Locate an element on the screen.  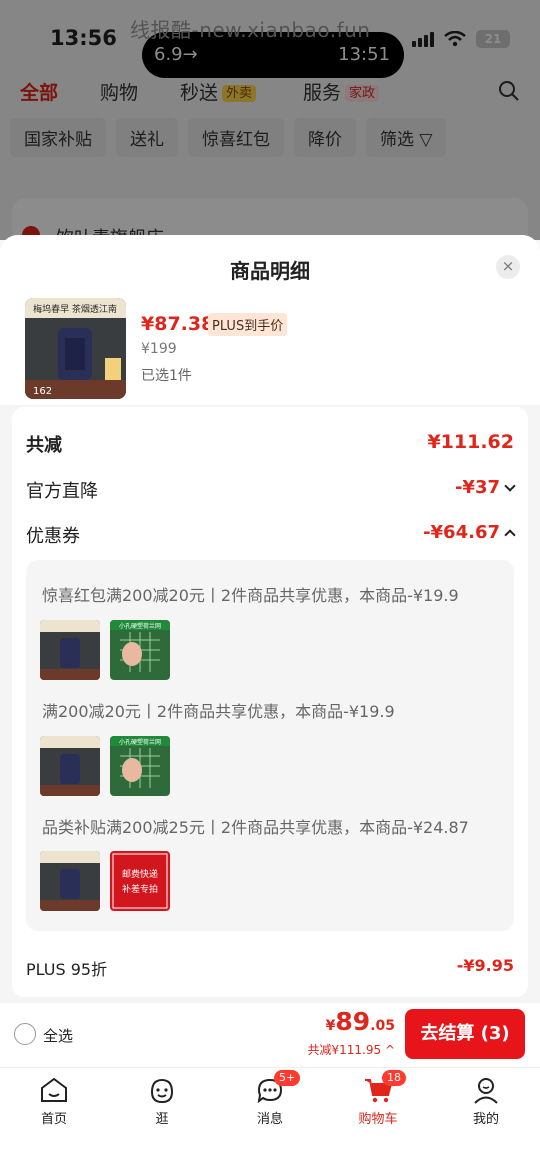
tab-me-label: 我的 is located at coordinates (485, 1119).